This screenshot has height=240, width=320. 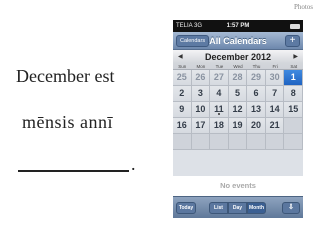 What do you see at coordinates (218, 114) in the screenshot?
I see `event-dot-icon` at bounding box center [218, 114].